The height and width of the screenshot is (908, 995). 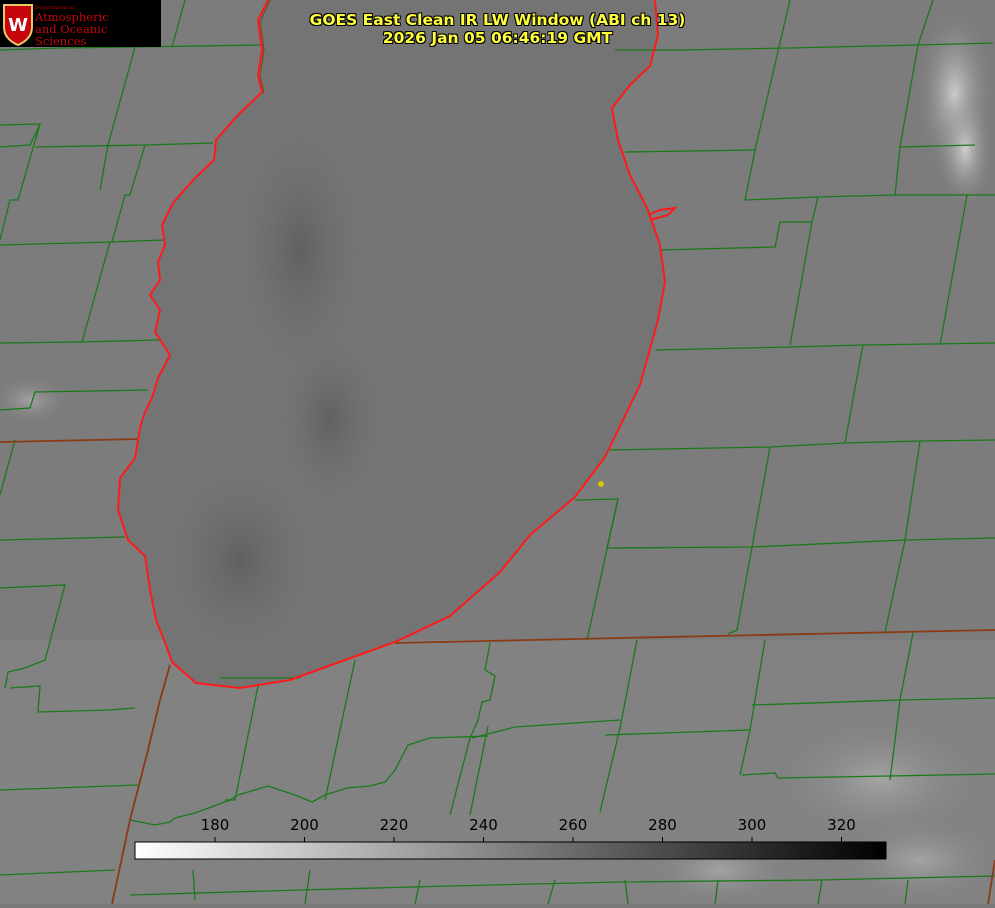 I want to click on colorbar-tick-label: 300, so click(x=752, y=825).